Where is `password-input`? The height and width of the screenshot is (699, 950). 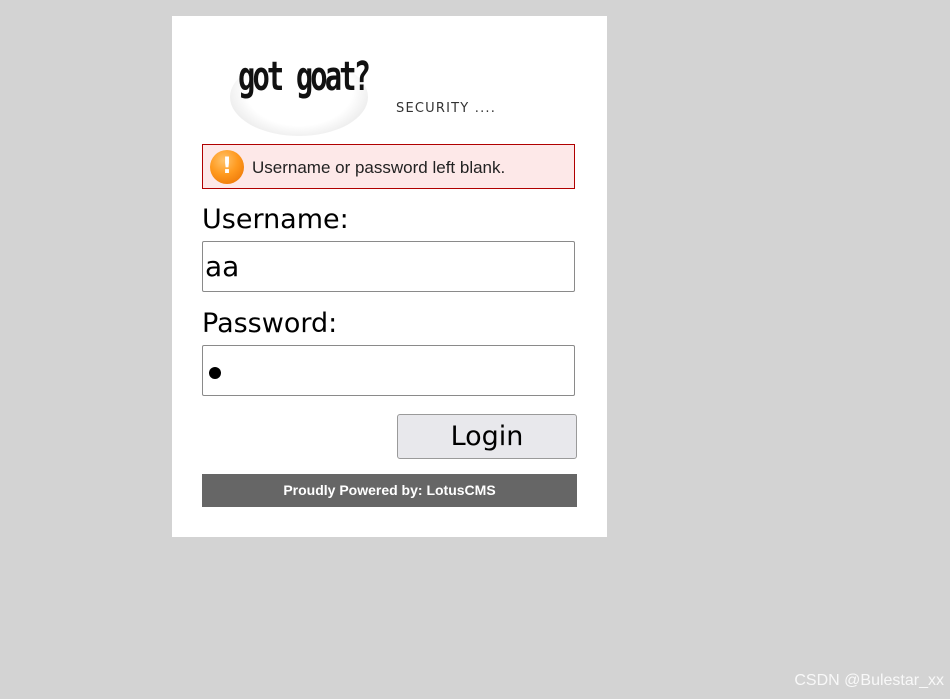
password-input is located at coordinates (388, 370).